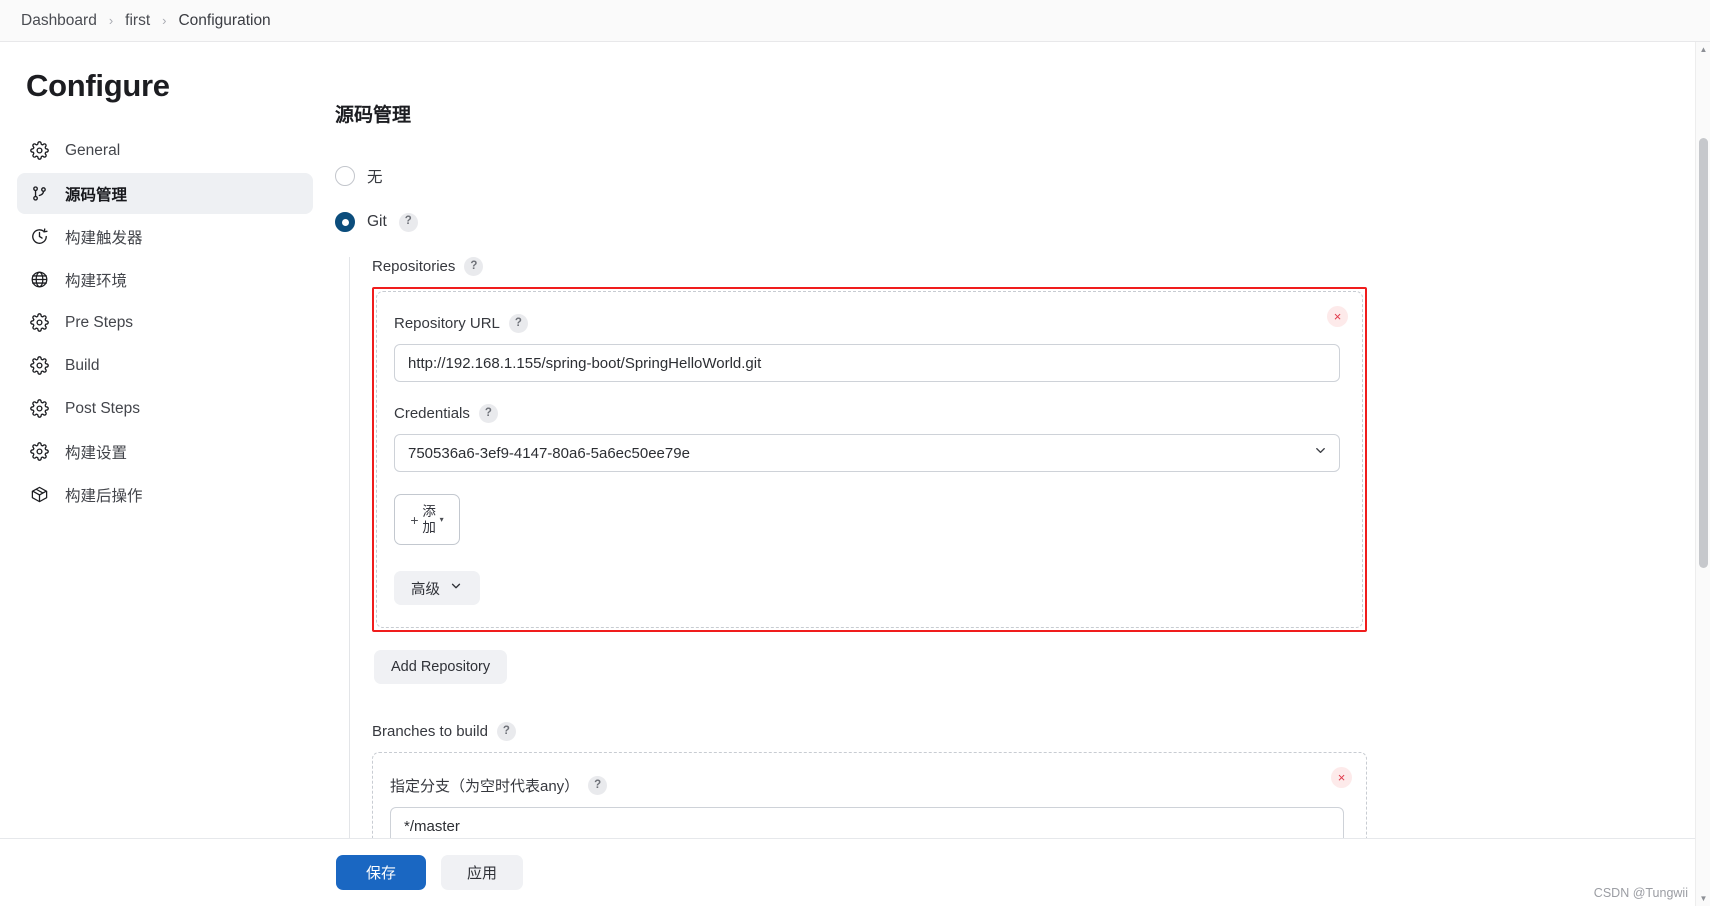 This screenshot has height=906, width=1710. I want to click on repository-url-group: Repository URL ?, so click(867, 348).